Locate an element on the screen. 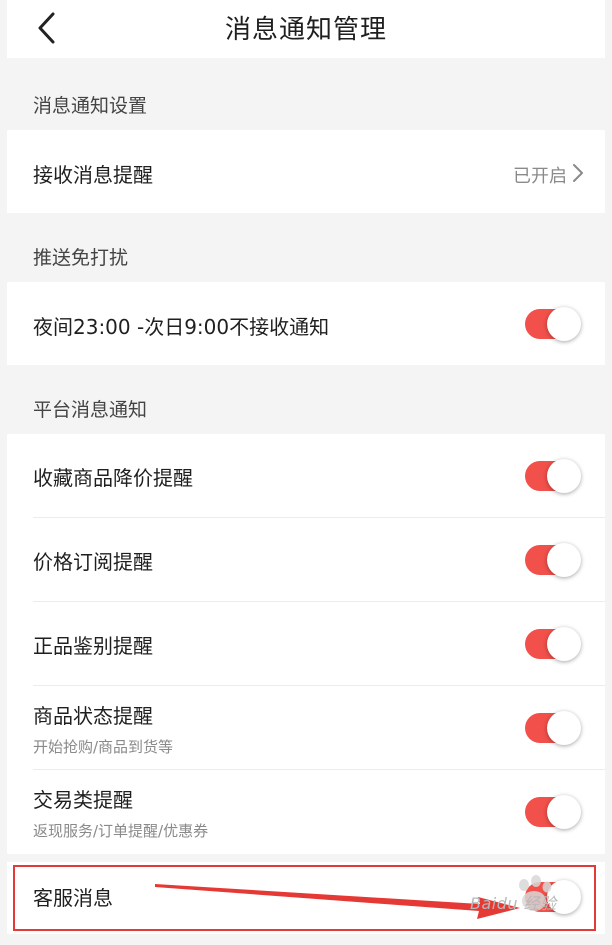 The width and height of the screenshot is (612, 945). night-dnd-row: 夜间23:00 -次日9:00不接收通知 is located at coordinates (306, 323).